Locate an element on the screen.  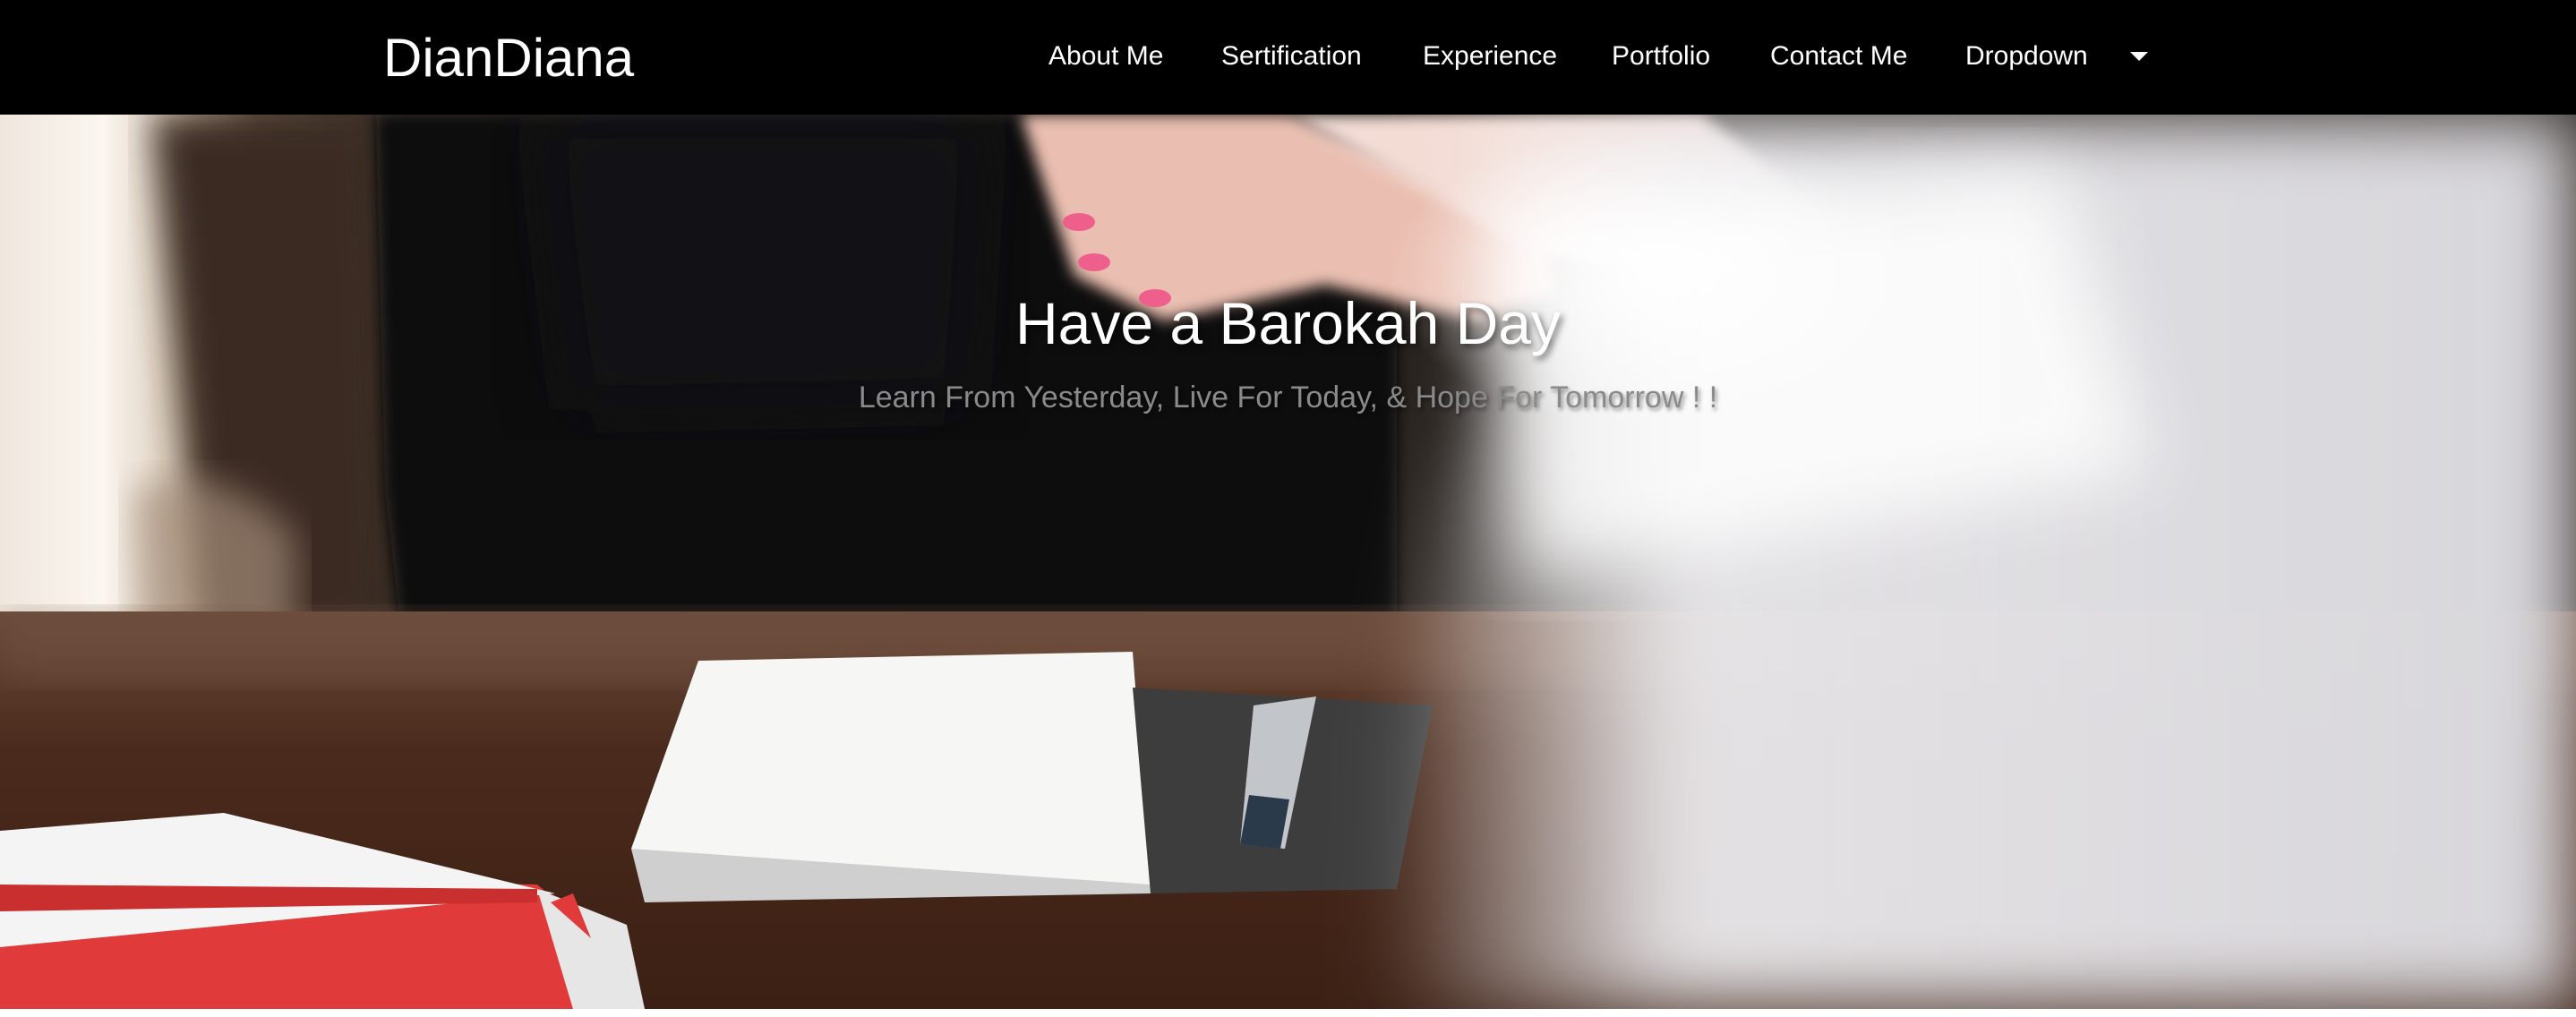
caret-down-icon is located at coordinates (2139, 56).